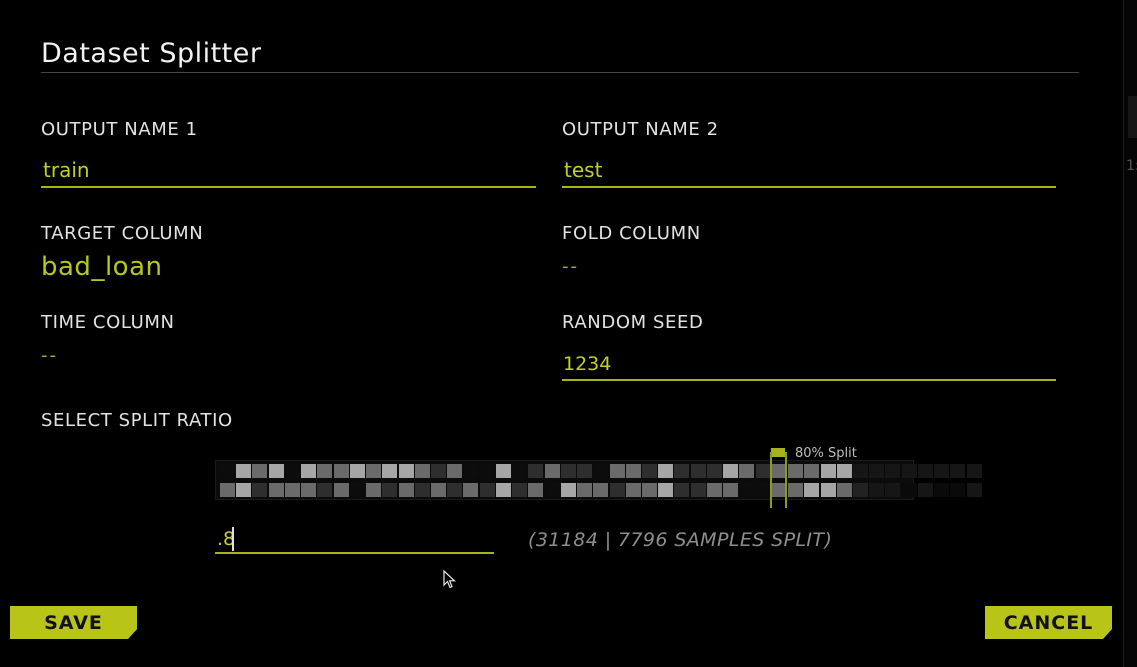 The width and height of the screenshot is (1137, 667). I want to click on cancel-button: CANCEL, so click(1048, 622).